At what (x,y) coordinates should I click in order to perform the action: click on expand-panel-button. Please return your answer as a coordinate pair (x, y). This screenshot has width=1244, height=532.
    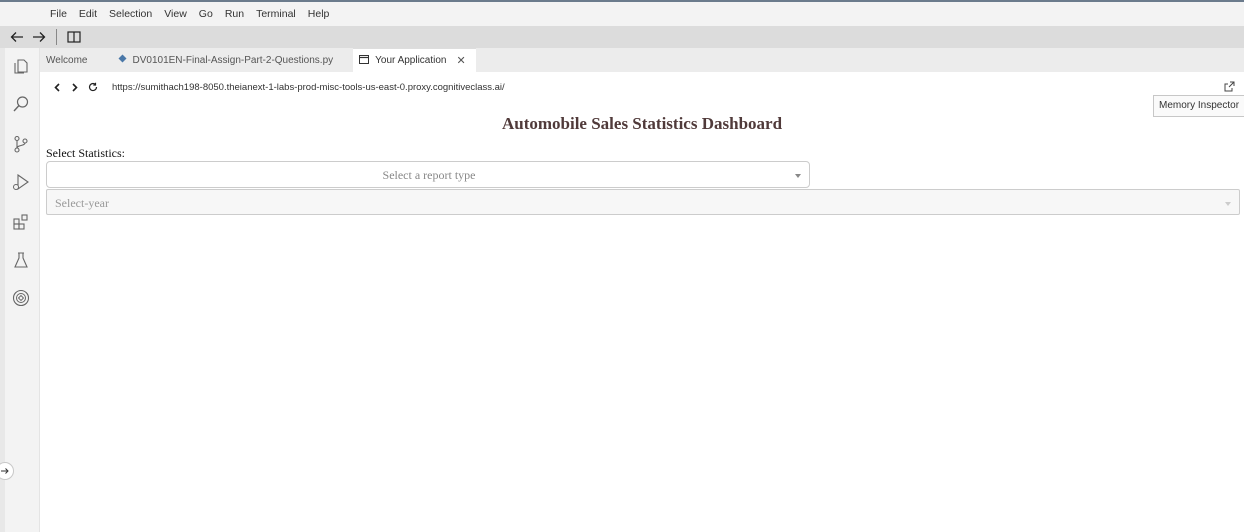
    Looking at the image, I should click on (7, 471).